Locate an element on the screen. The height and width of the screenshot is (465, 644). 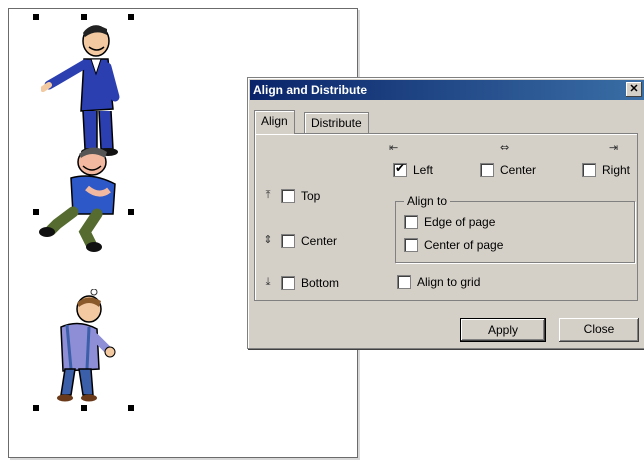
align-to-grid-label: Align to grid is located at coordinates (449, 282).